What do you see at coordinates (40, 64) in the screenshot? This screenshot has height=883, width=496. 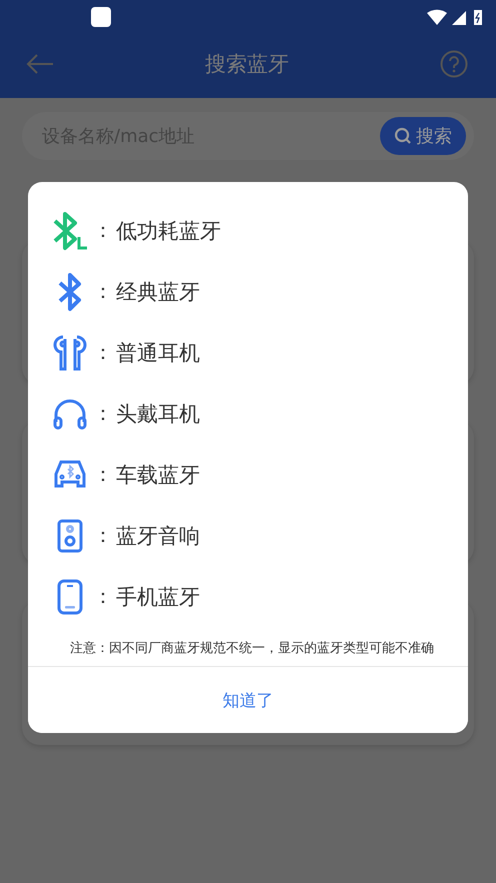 I see `back-arrow-icon` at bounding box center [40, 64].